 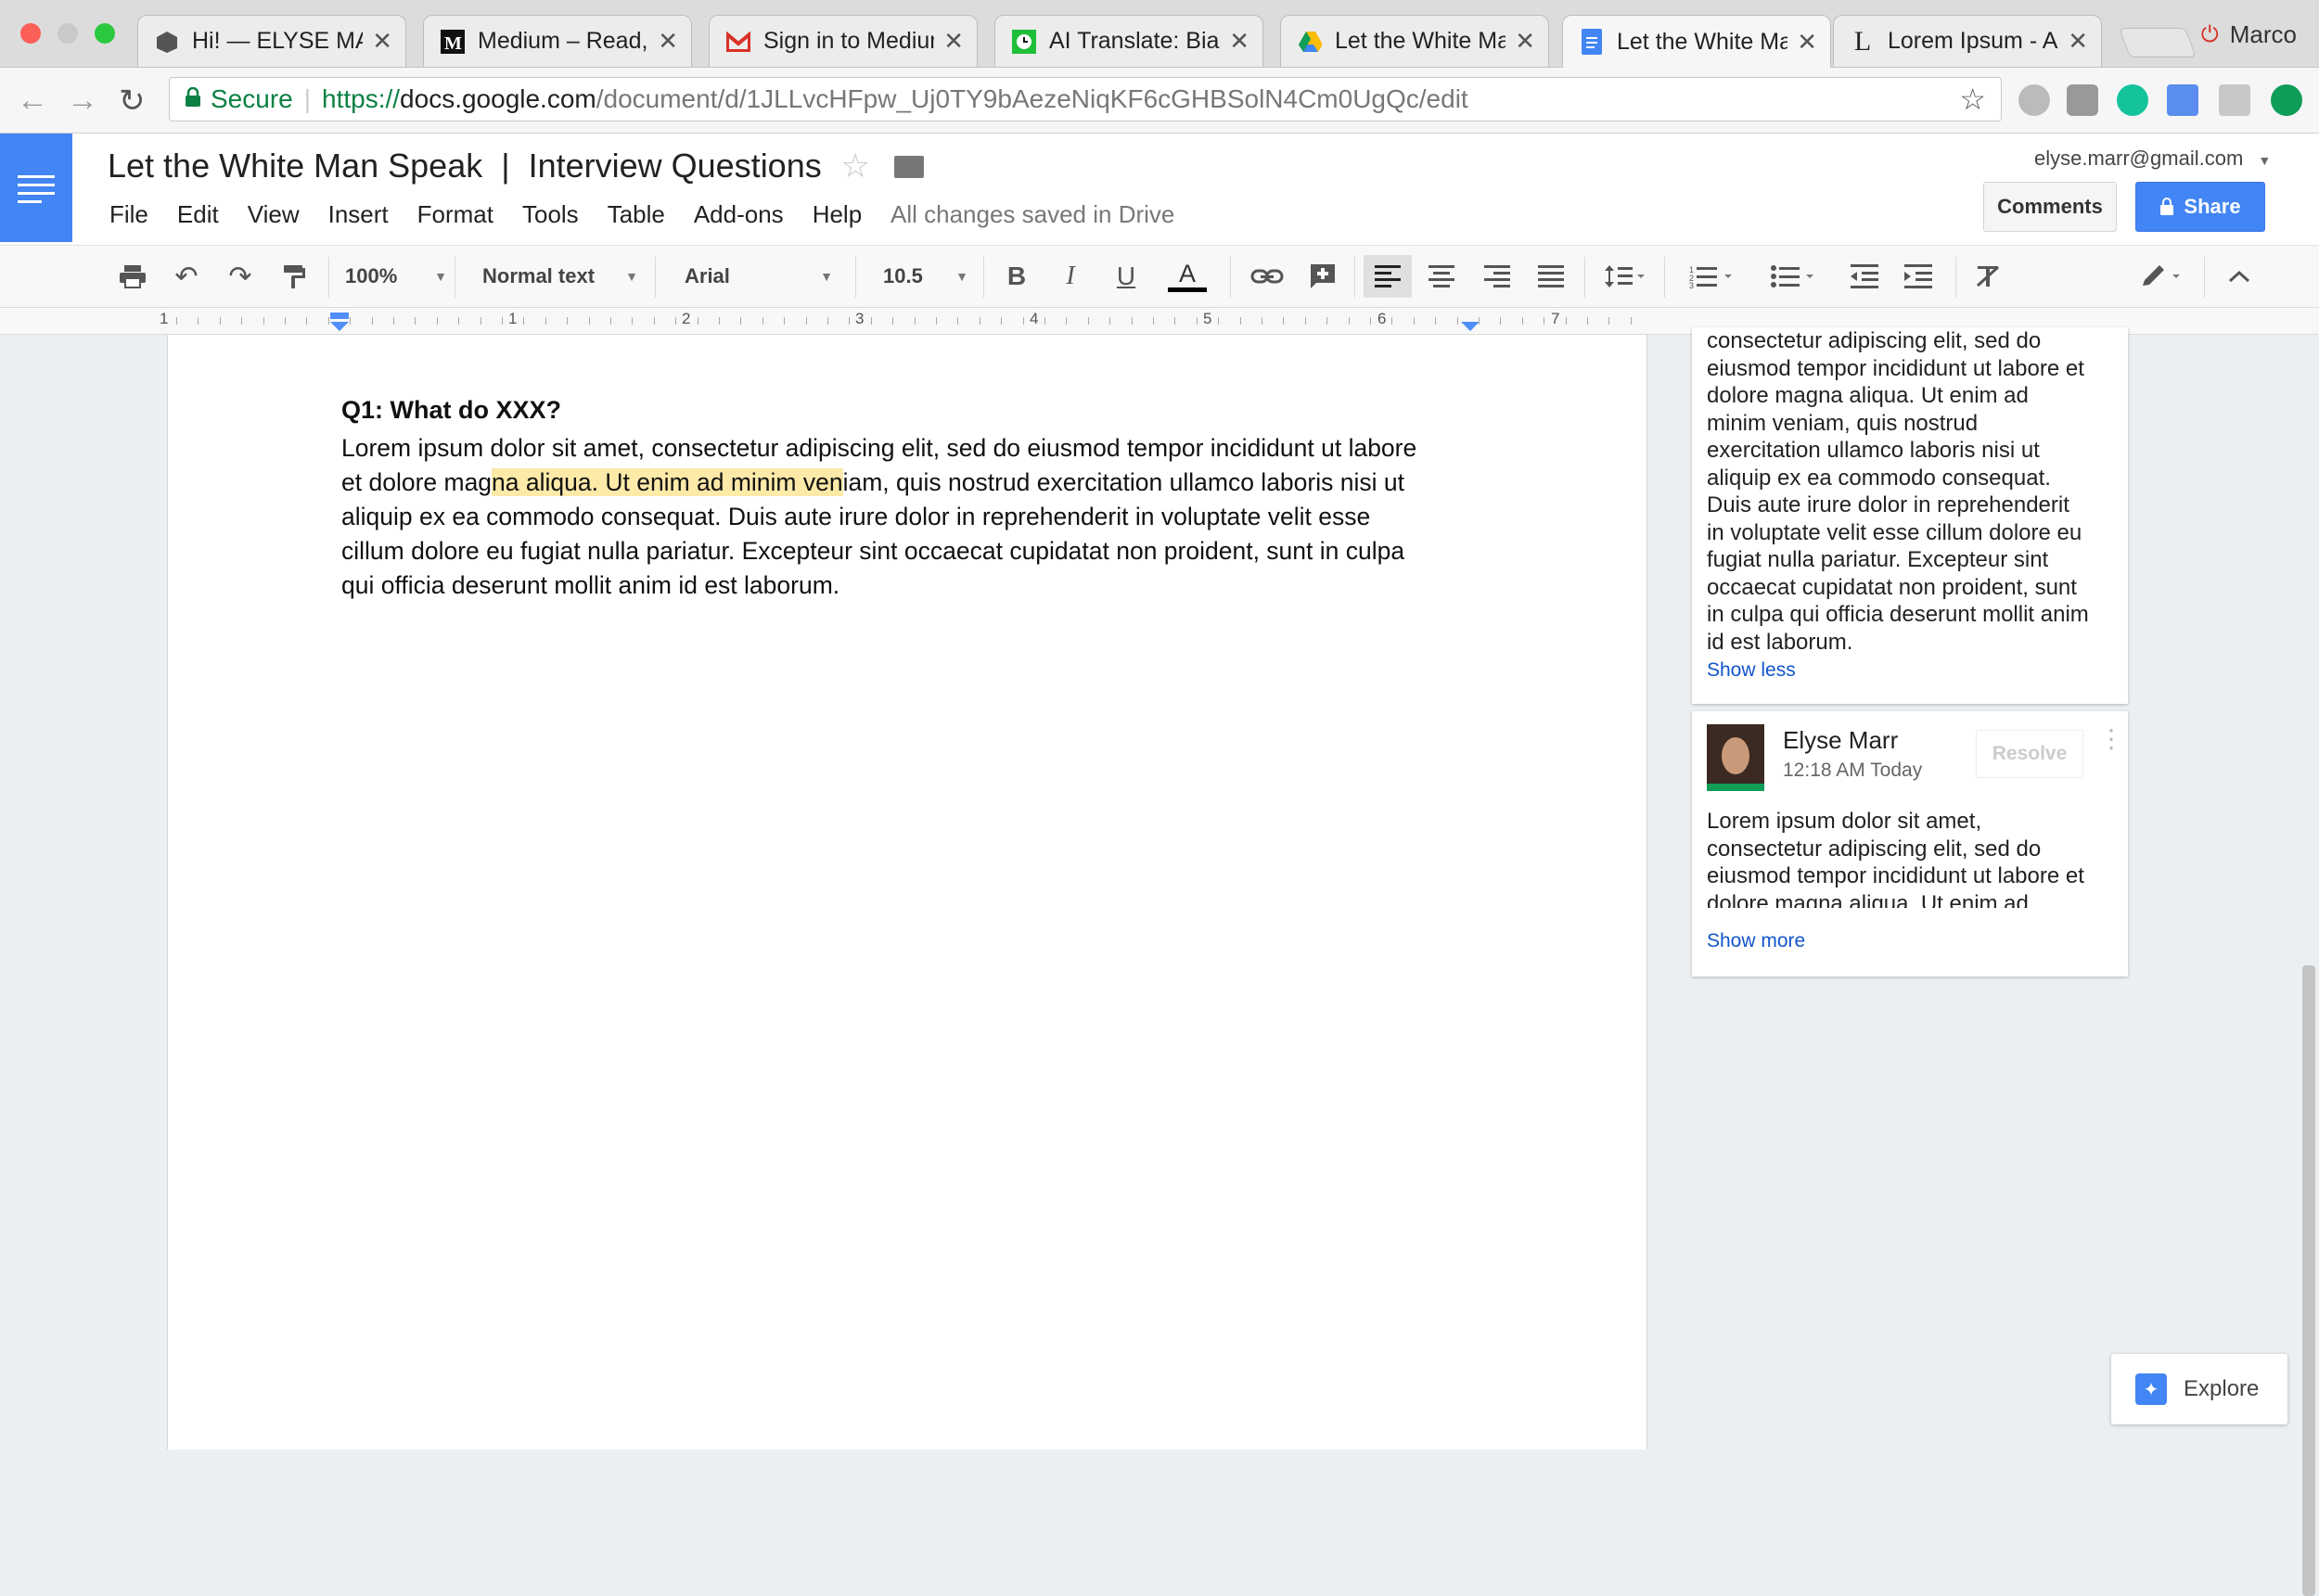 What do you see at coordinates (739, 215) in the screenshot?
I see `menu-addons: Add-ons` at bounding box center [739, 215].